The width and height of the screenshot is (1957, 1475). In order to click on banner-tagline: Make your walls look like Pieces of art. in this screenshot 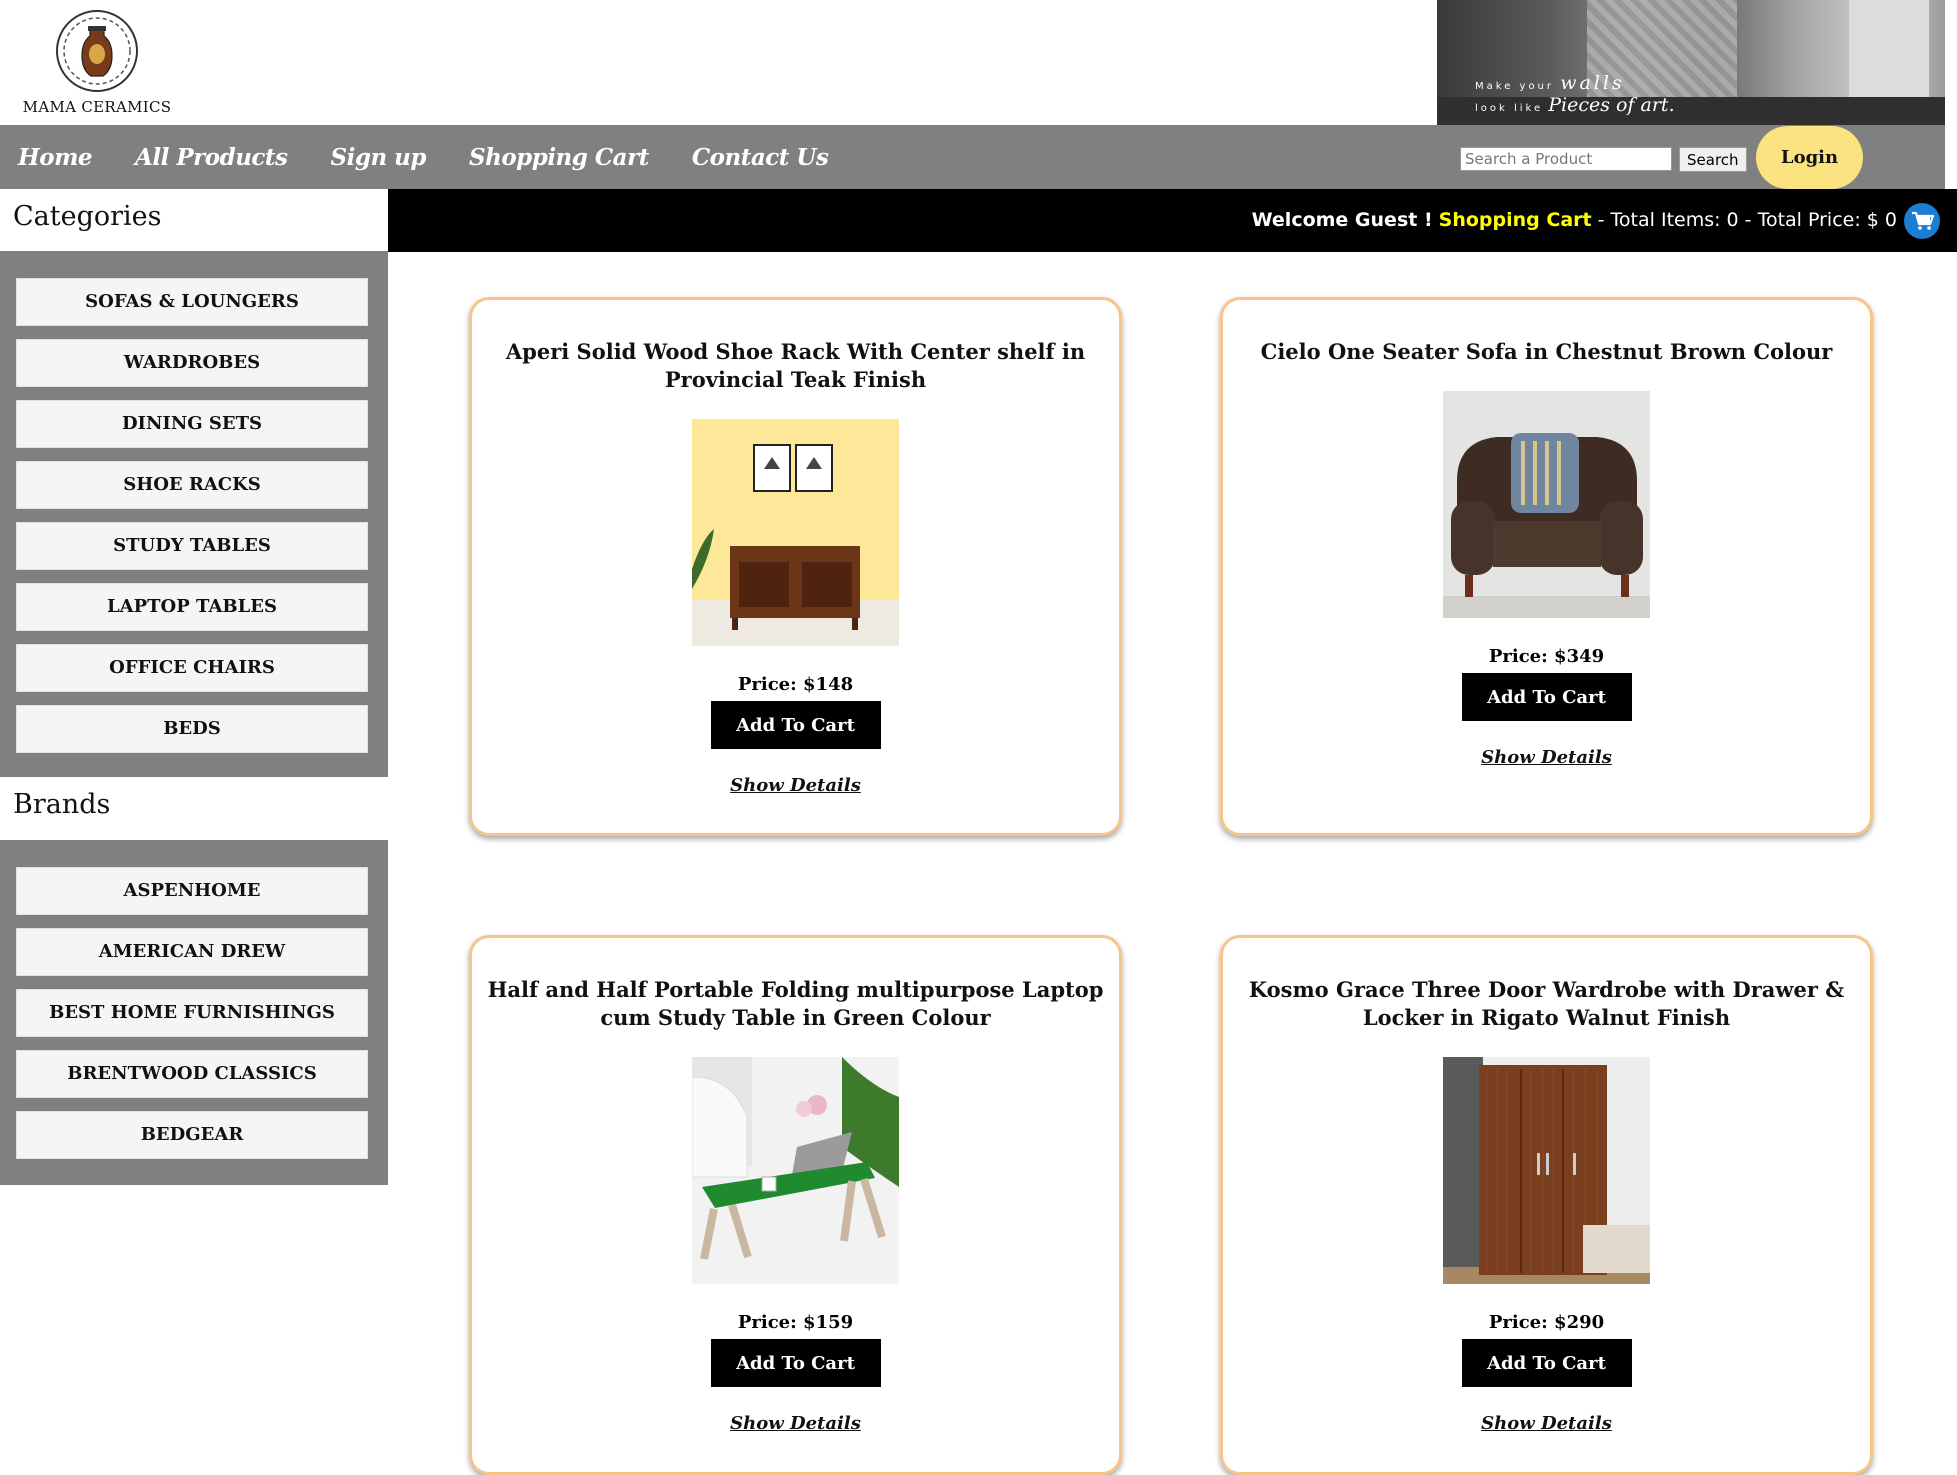, I will do `click(1575, 94)`.